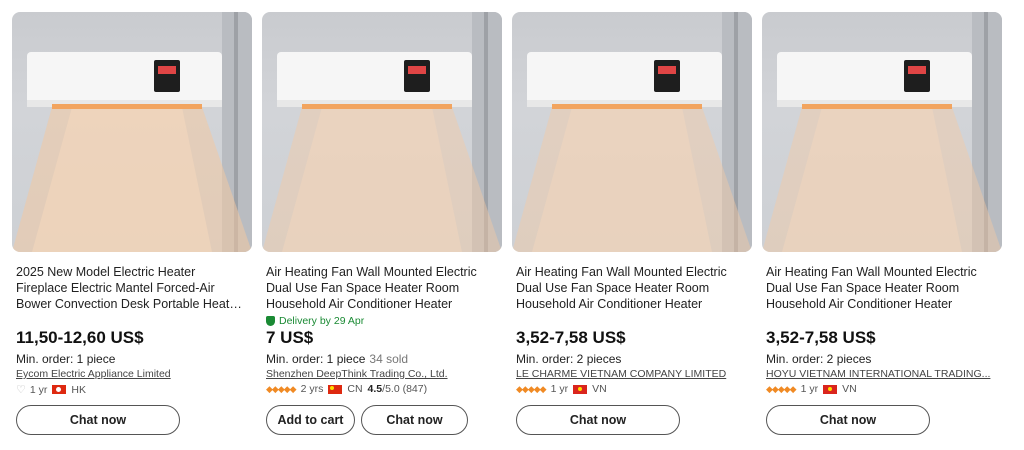 This screenshot has width=1024, height=450. I want to click on min-order: Min. order: 1 piece, so click(65, 359).